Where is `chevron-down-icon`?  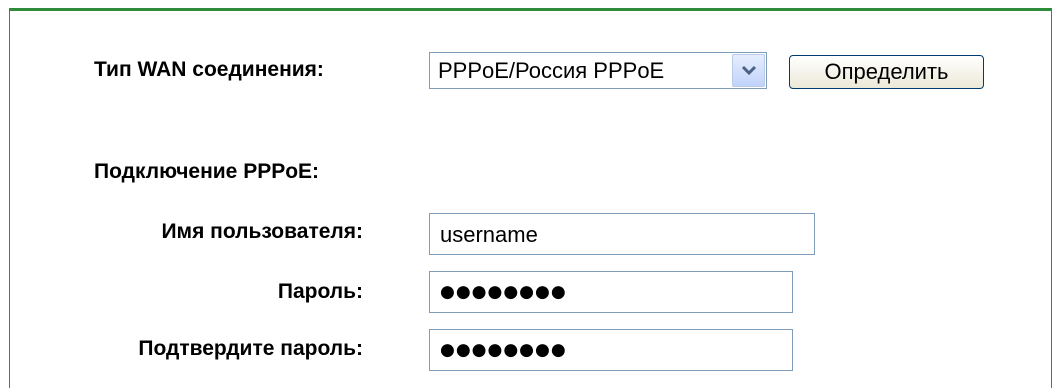
chevron-down-icon is located at coordinates (749, 70).